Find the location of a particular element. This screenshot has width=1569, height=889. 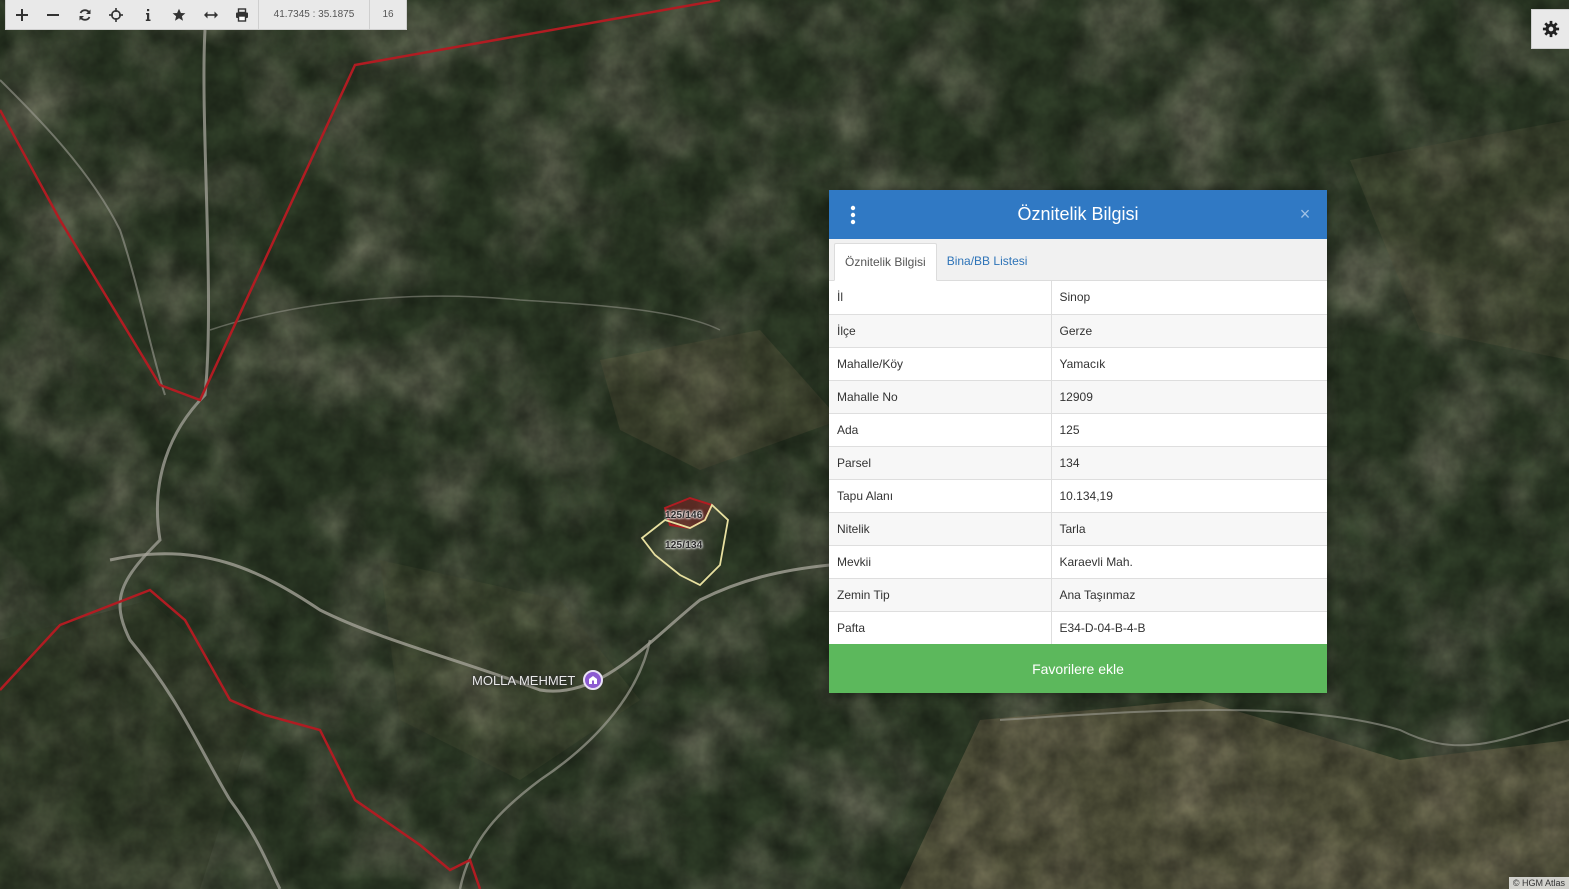

attribute-value: Gerze is located at coordinates (1189, 331).